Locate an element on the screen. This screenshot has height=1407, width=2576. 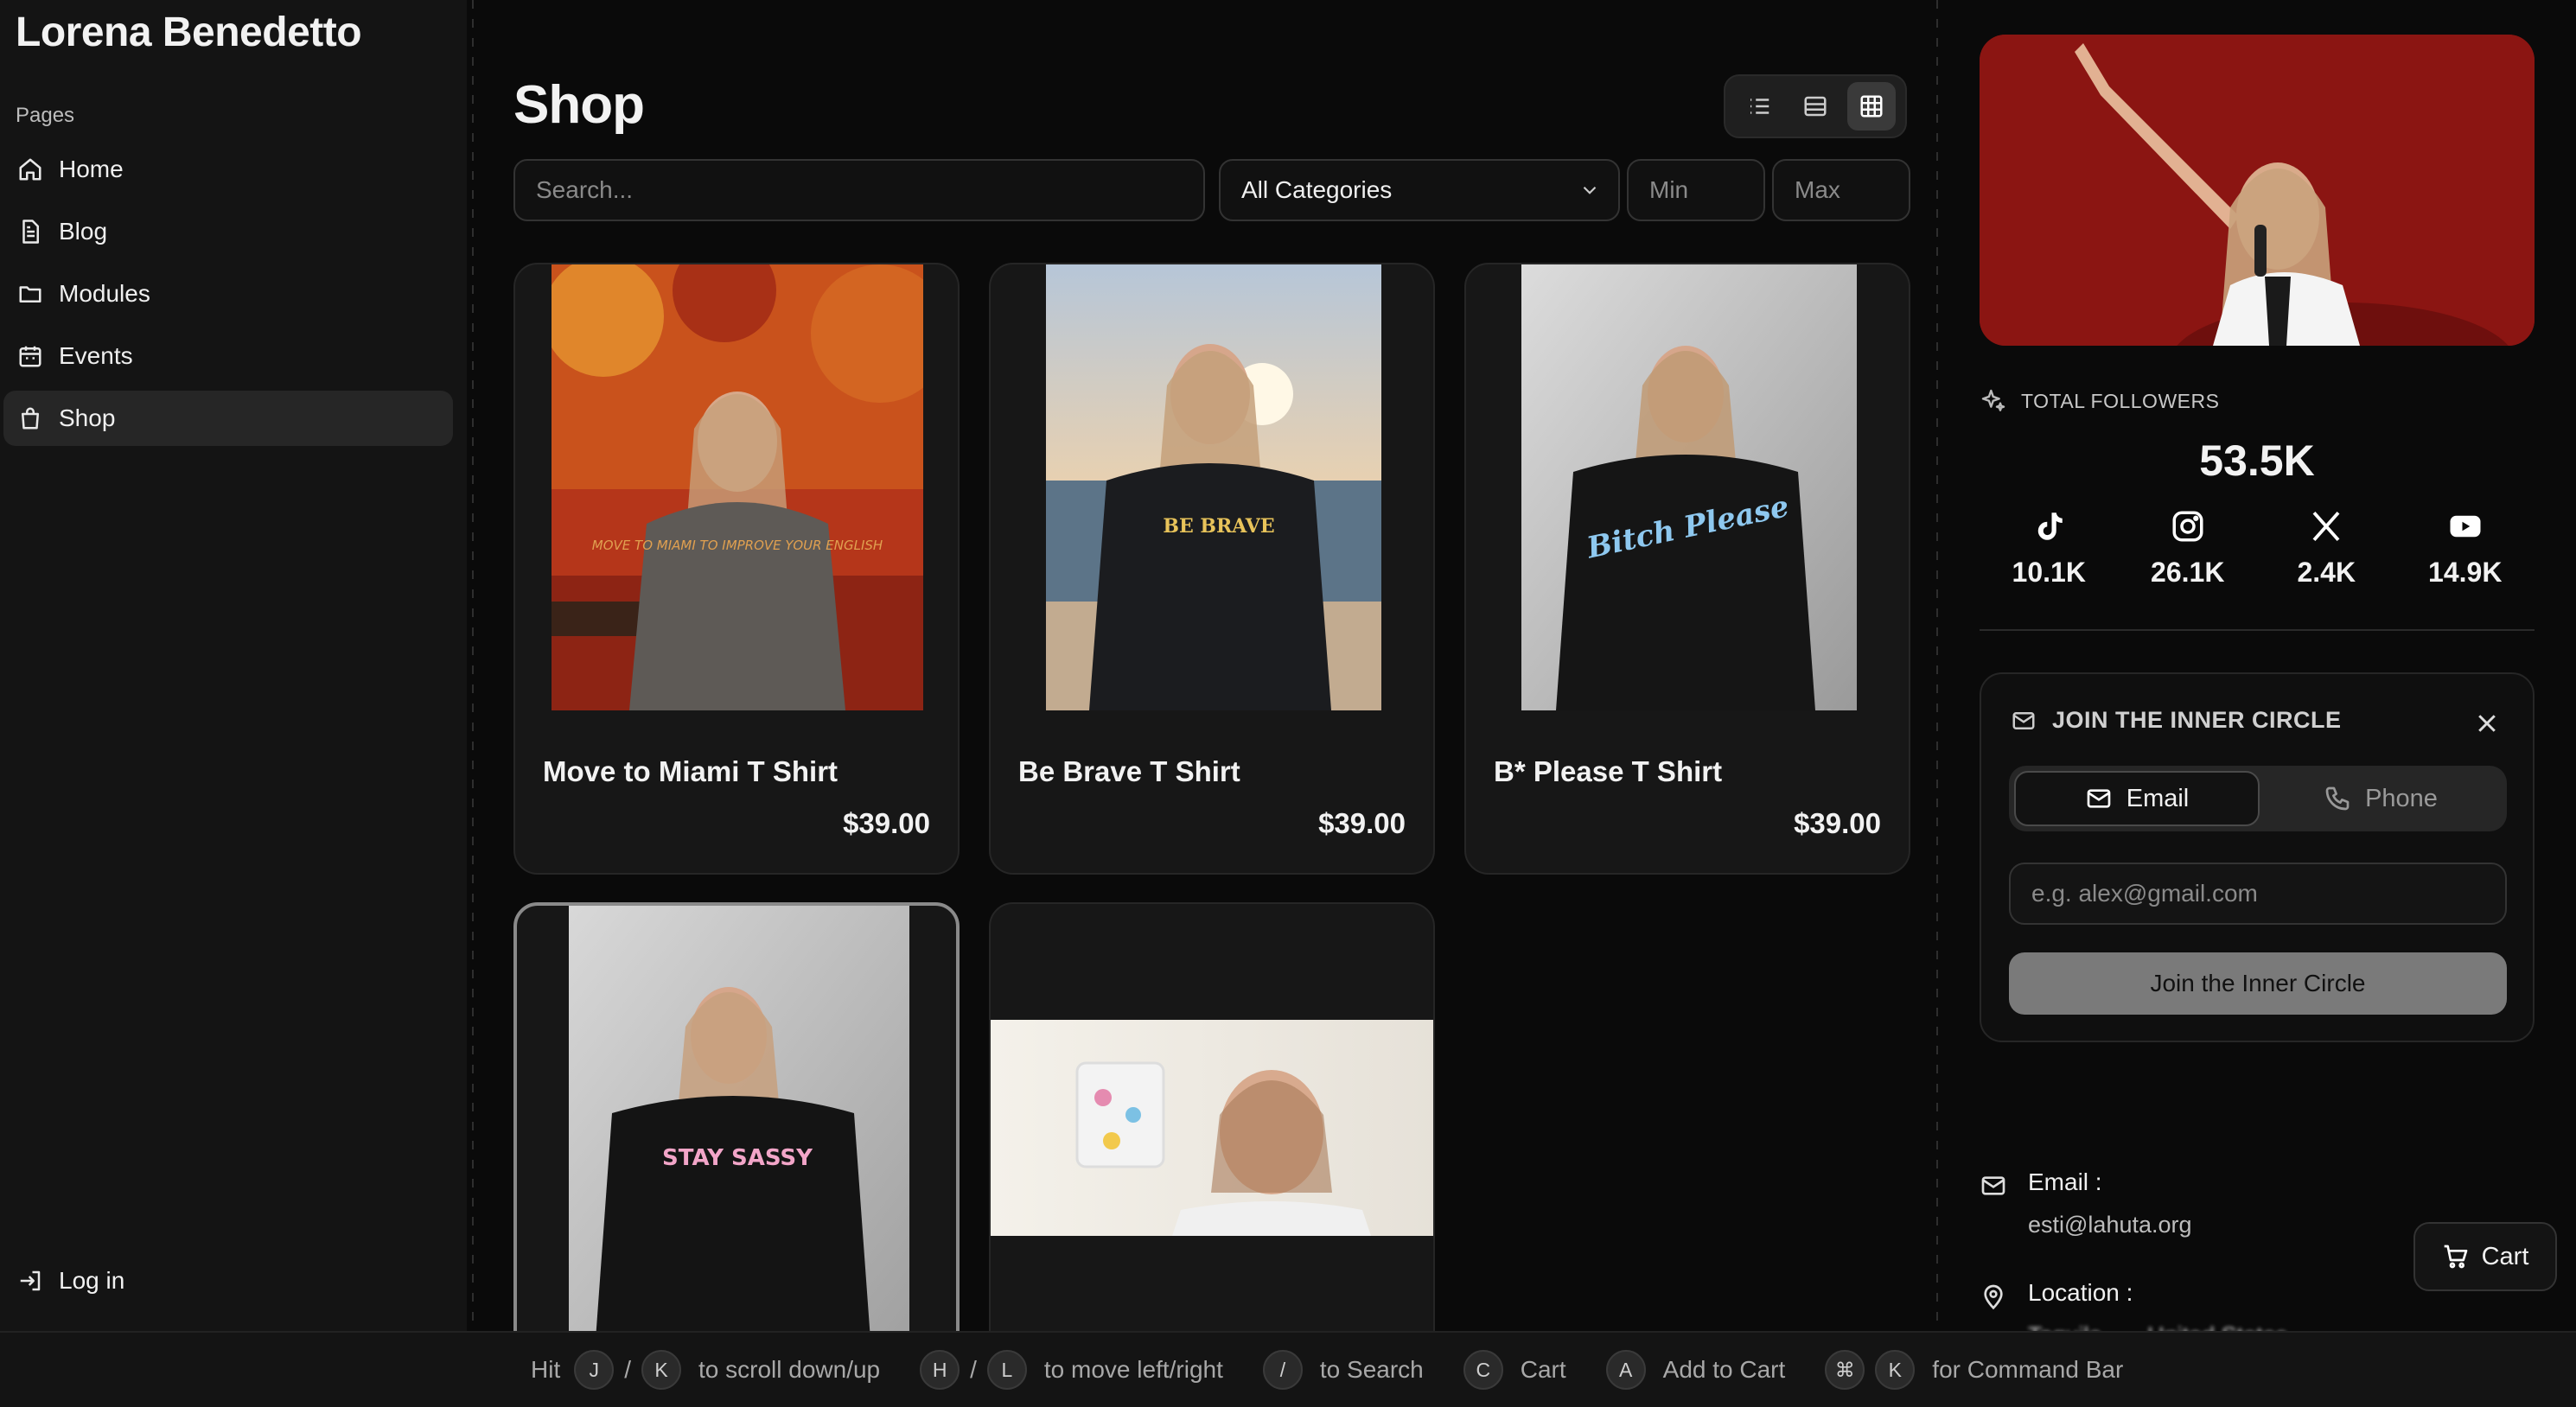
shortcut-text: to move left/right is located at coordinates (1133, 1369).